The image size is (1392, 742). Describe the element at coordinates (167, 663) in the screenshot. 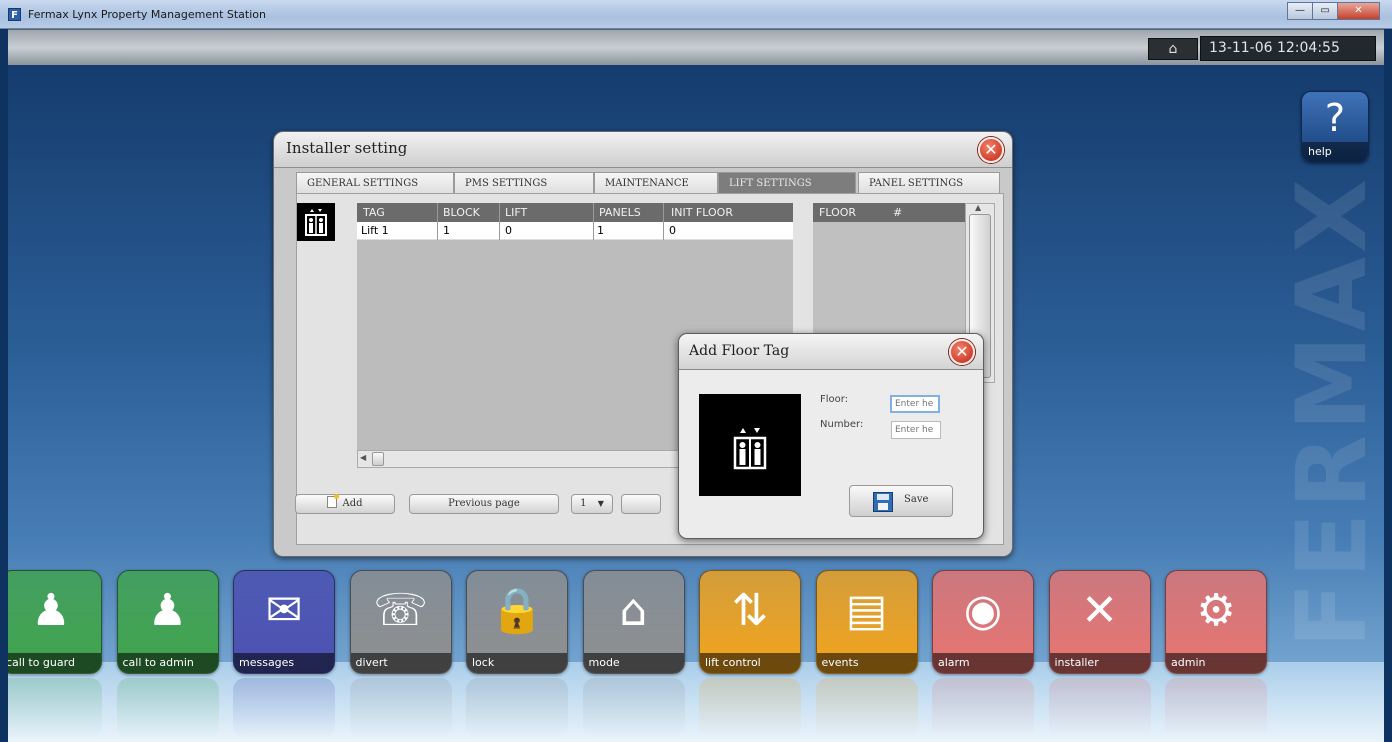

I see `launcher-tile-label: call to admin` at that location.